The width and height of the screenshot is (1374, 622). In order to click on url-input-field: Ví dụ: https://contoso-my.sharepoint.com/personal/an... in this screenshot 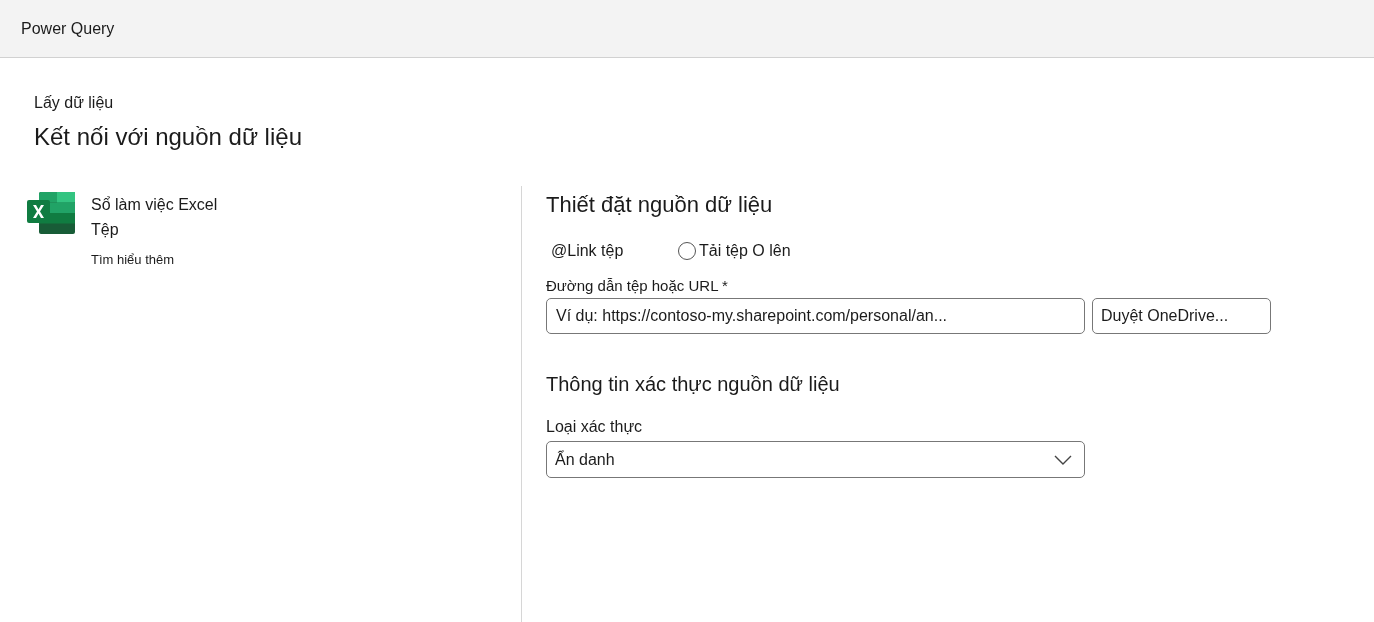, I will do `click(815, 316)`.